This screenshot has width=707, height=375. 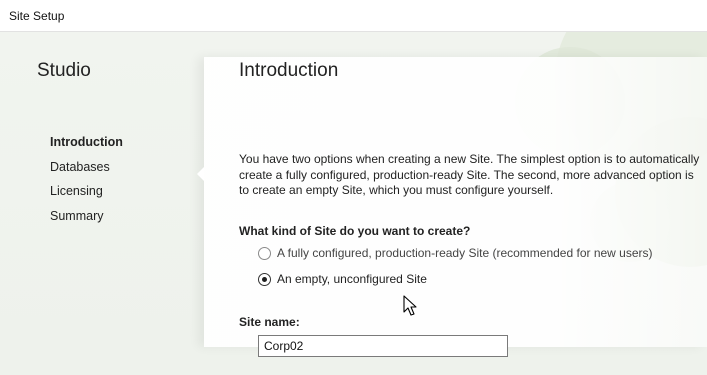 What do you see at coordinates (37, 16) in the screenshot?
I see `window-title: Site Setup` at bounding box center [37, 16].